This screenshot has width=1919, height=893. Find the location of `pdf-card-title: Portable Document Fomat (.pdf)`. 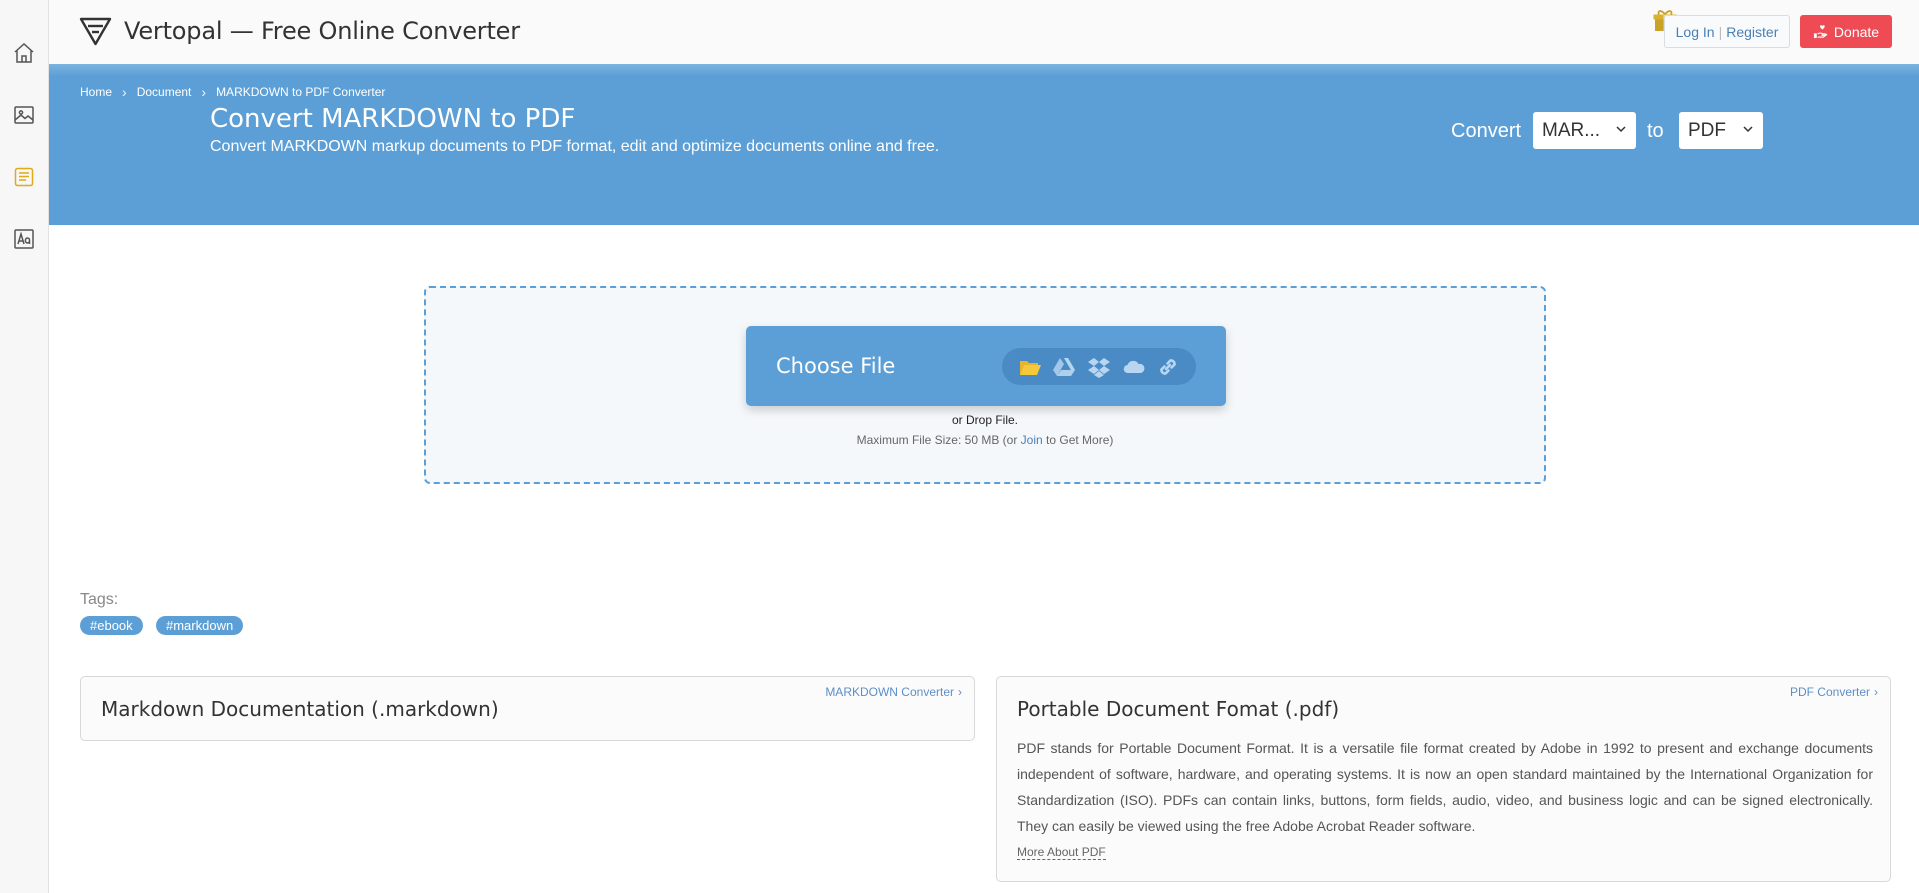

pdf-card-title: Portable Document Fomat (.pdf) is located at coordinates (1178, 709).